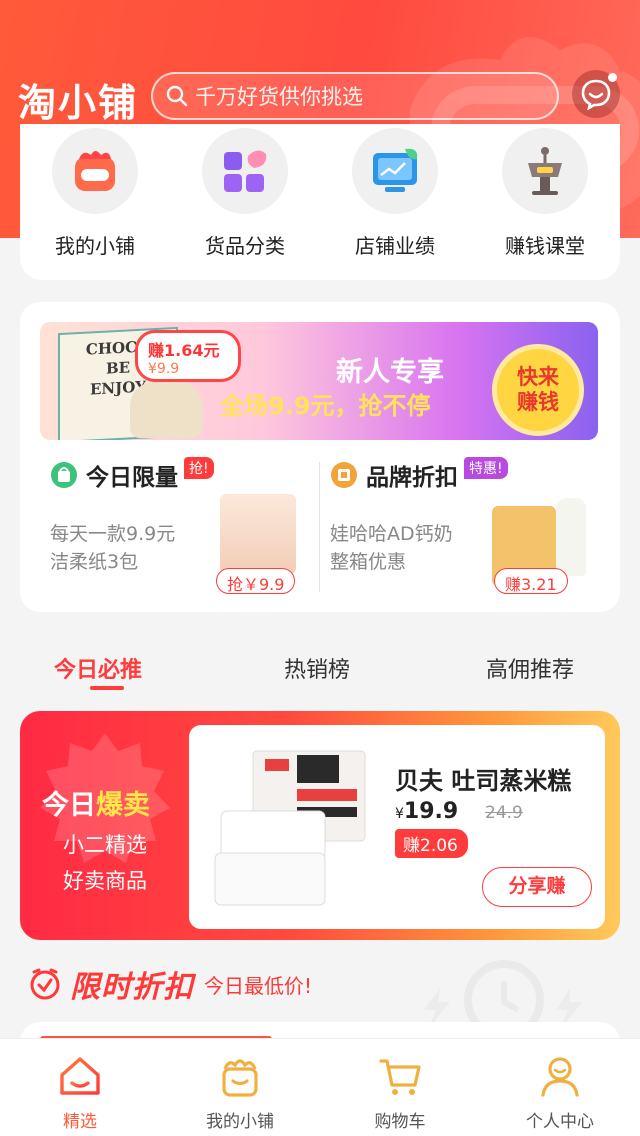  I want to click on nav-label: 店铺业绩, so click(395, 246).